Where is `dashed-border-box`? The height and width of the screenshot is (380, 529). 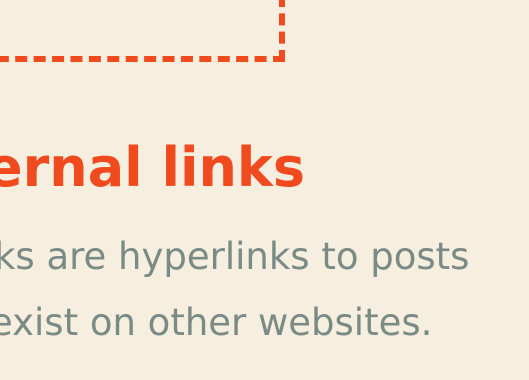
dashed-border-box is located at coordinates (142, 31).